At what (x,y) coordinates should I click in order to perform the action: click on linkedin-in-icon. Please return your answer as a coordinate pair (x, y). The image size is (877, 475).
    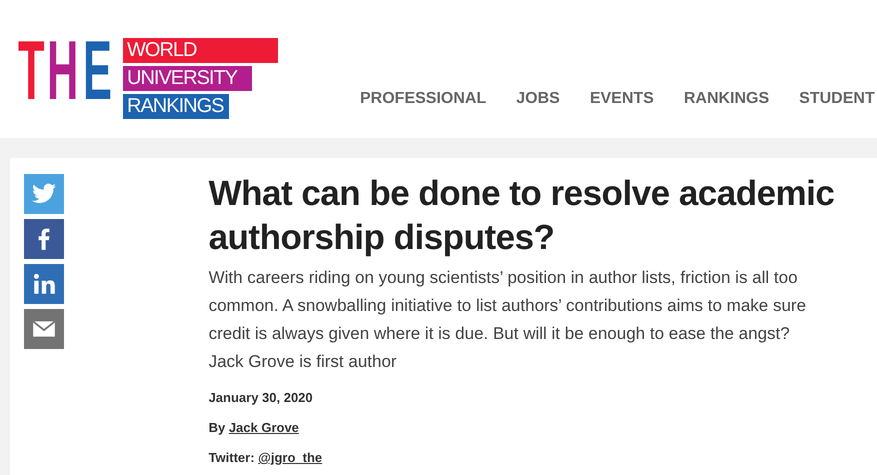
    Looking at the image, I should click on (44, 284).